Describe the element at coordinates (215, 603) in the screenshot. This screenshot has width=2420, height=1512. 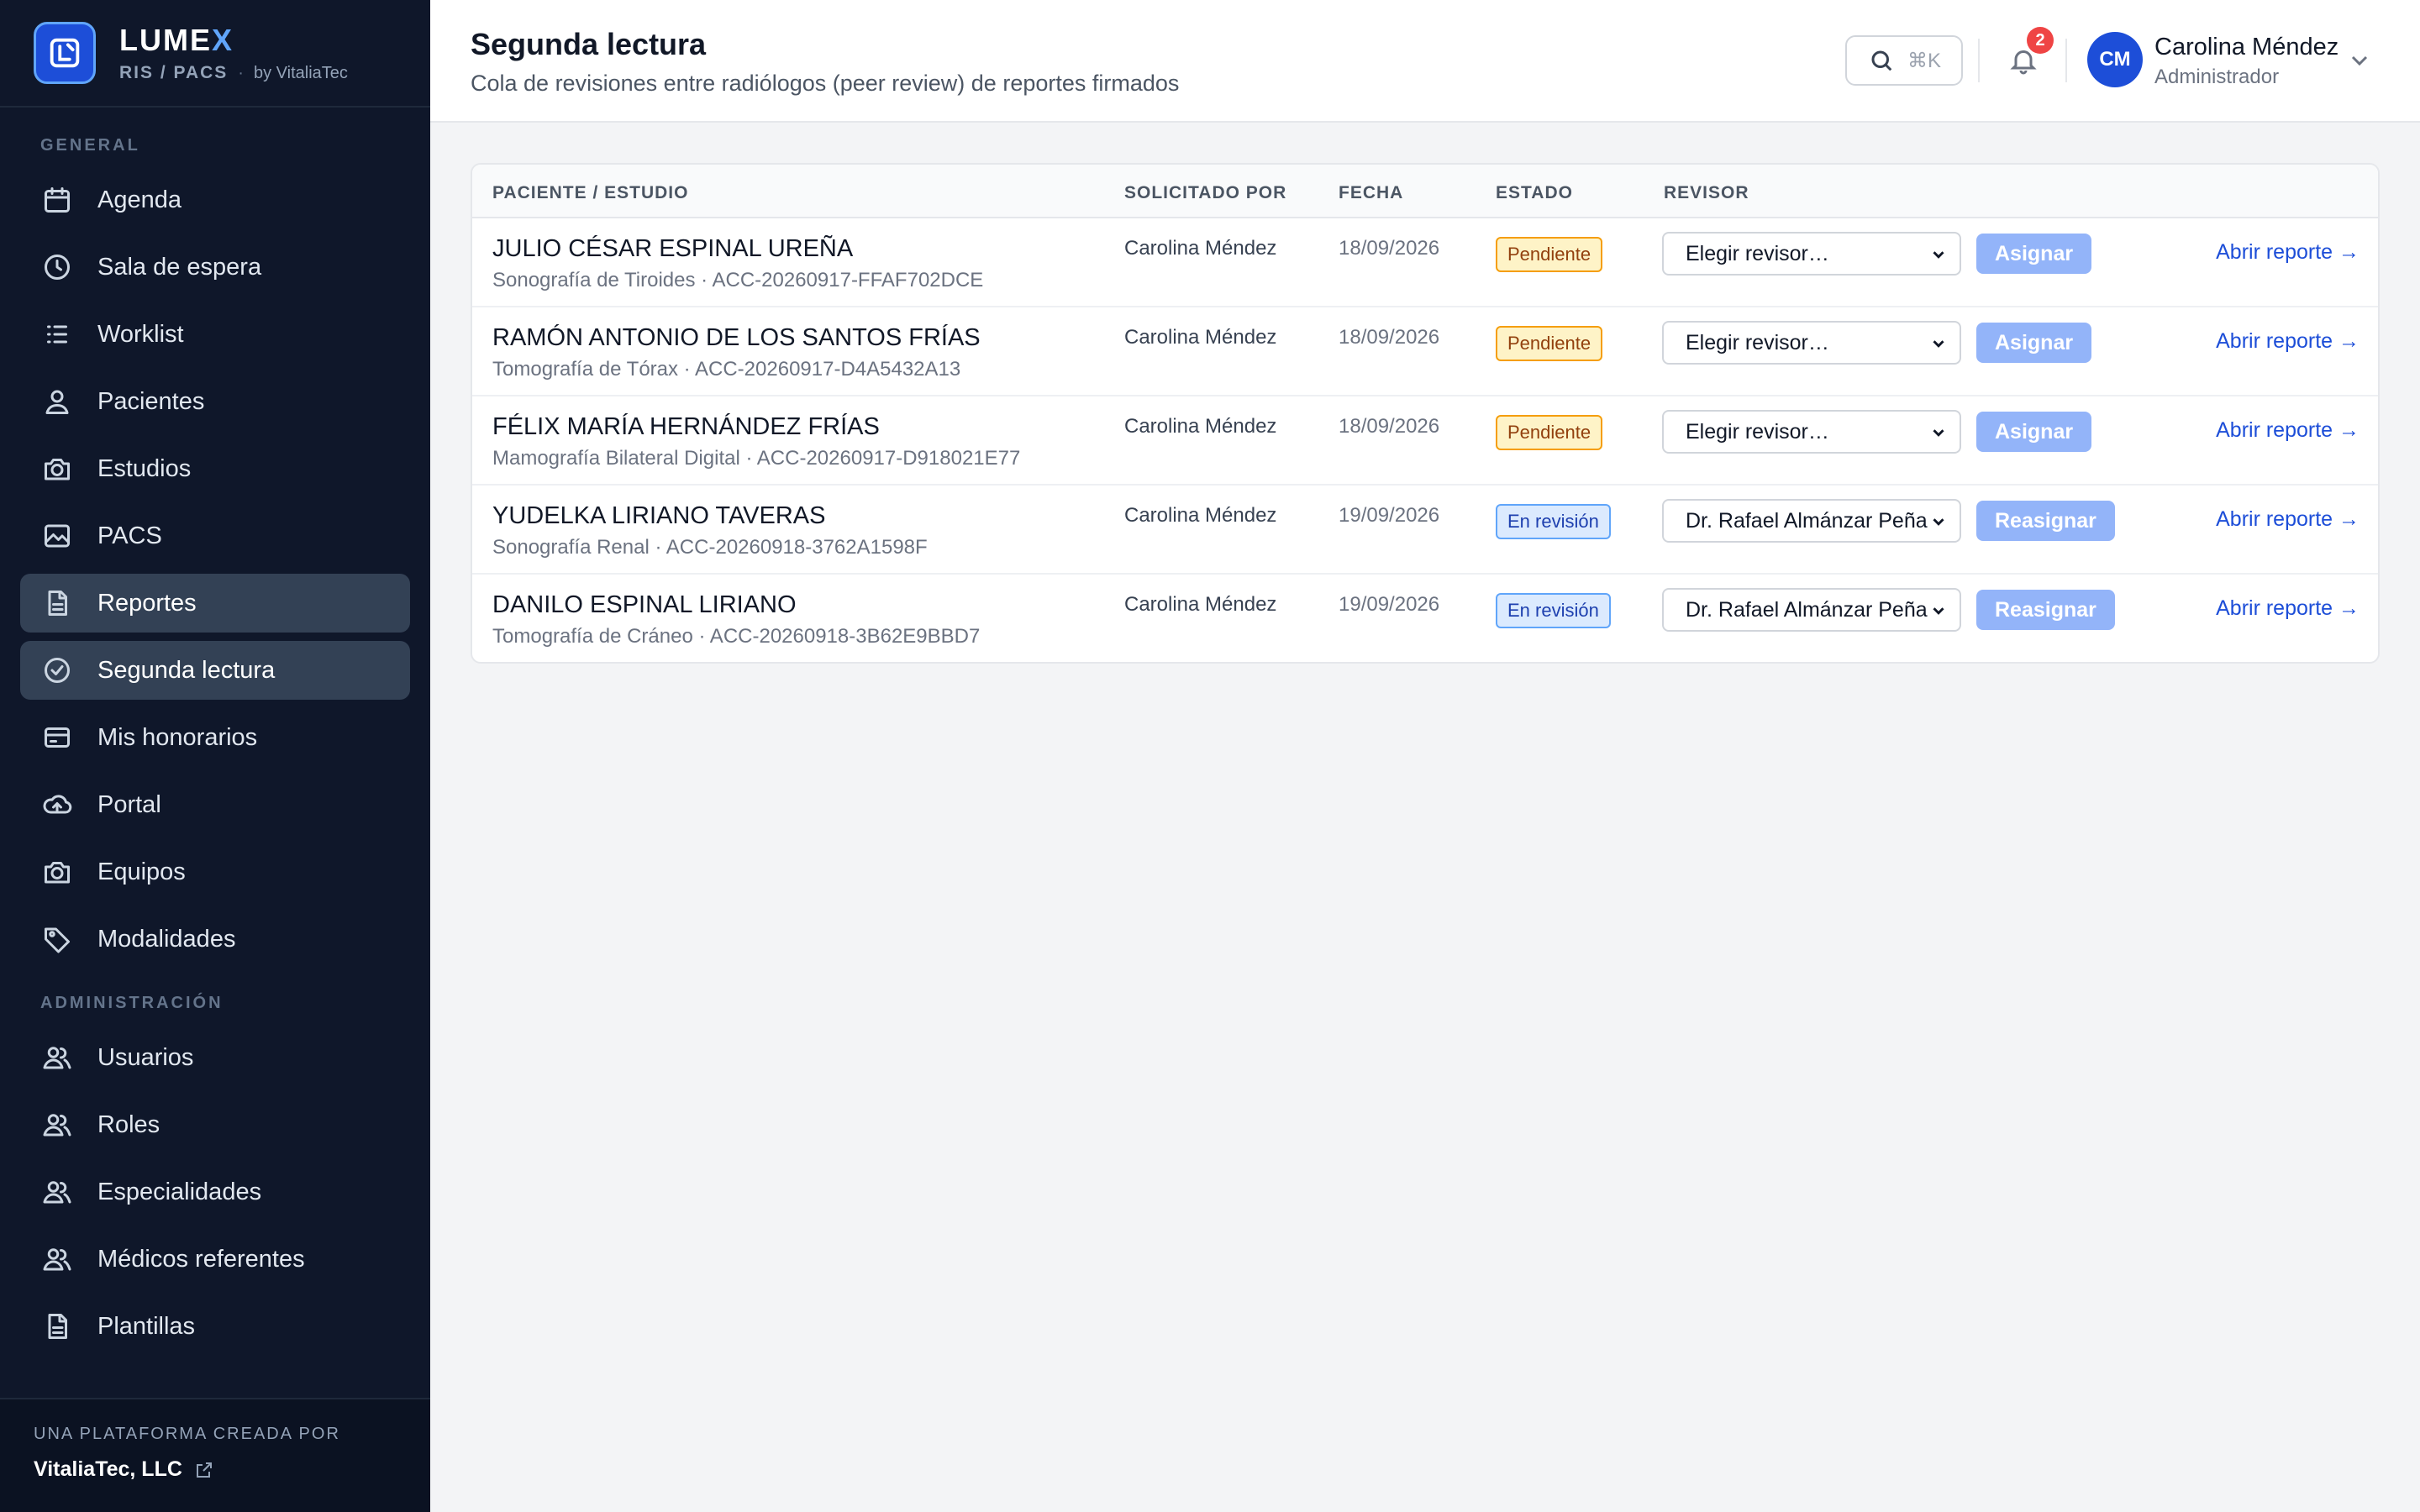
I see `sidebar-item-reportes: Reportes` at that location.